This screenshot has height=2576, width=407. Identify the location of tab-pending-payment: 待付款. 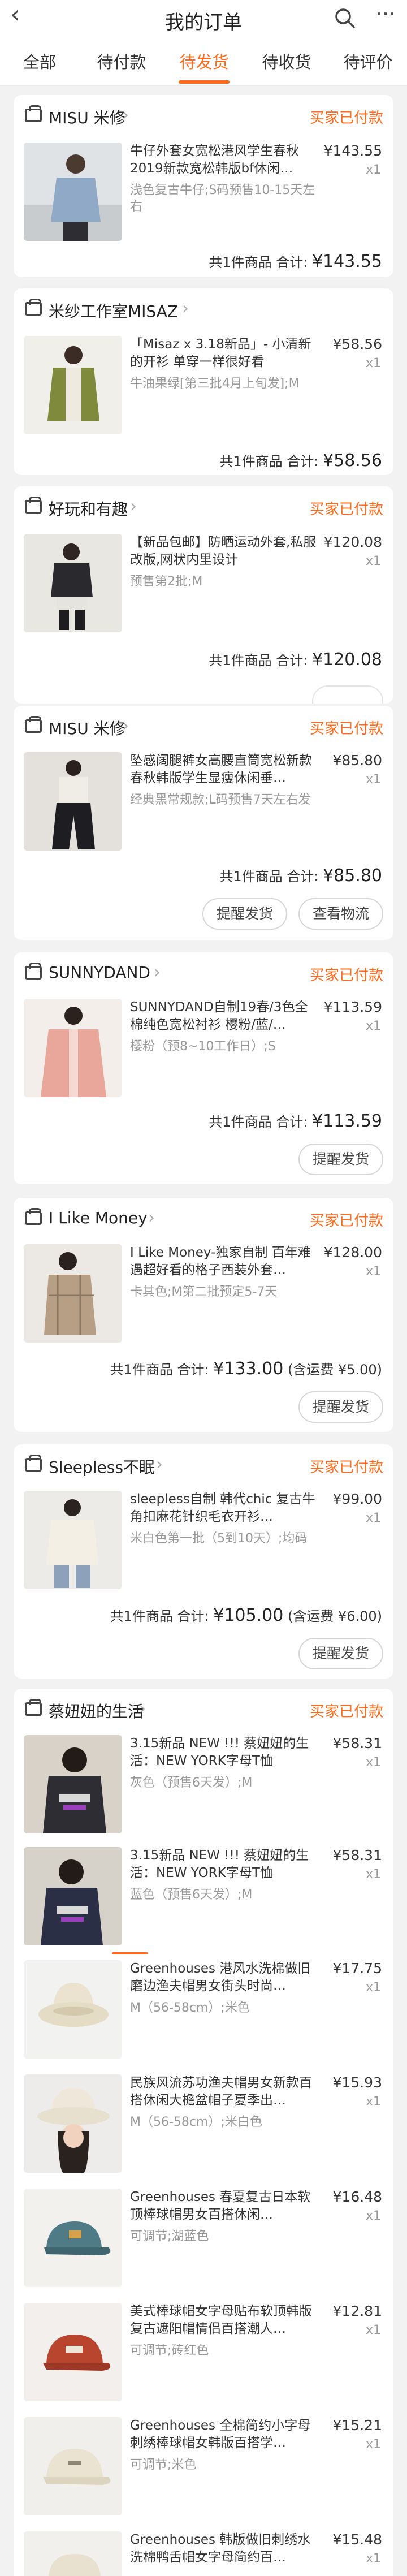
(121, 62).